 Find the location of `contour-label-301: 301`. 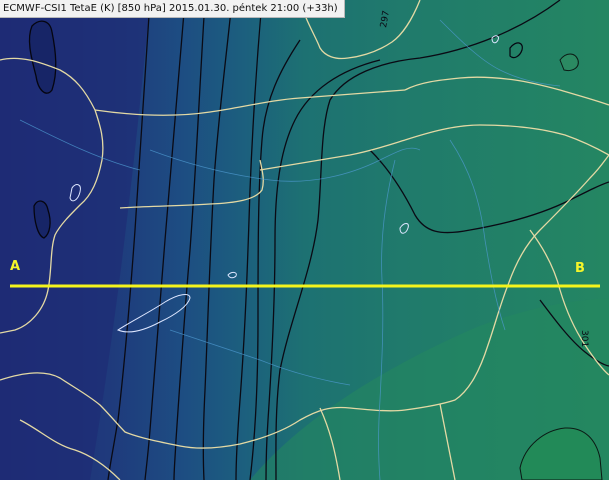

contour-label-301: 301 is located at coordinates (584, 338).